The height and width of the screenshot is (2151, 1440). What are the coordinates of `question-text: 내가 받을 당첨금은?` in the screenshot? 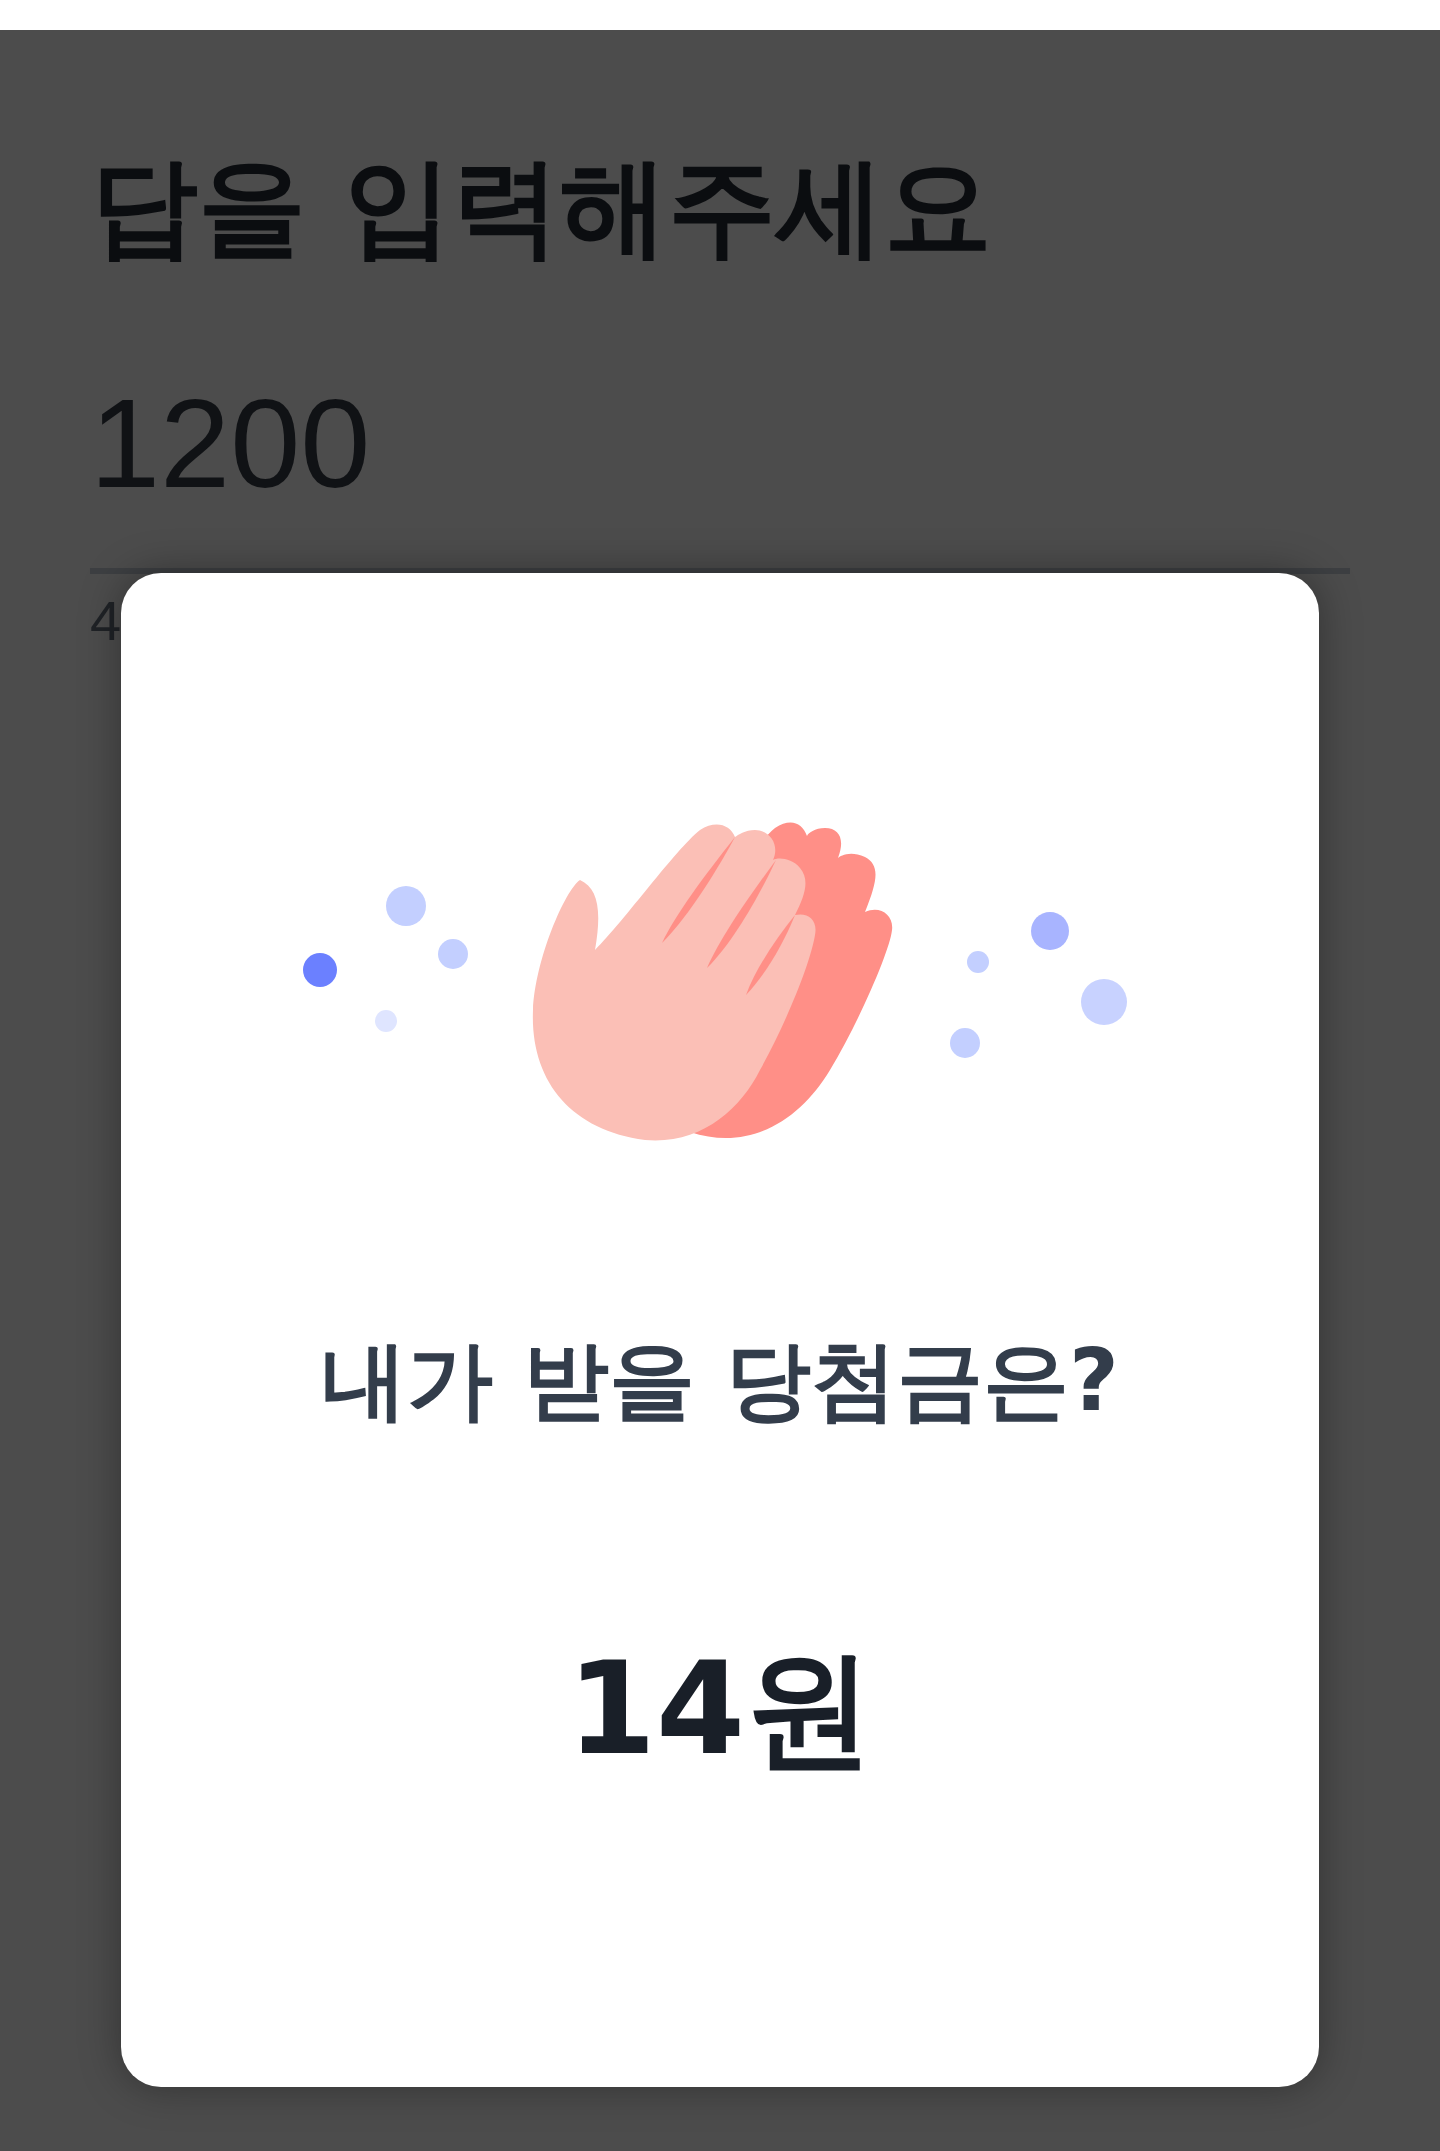 It's located at (720, 1380).